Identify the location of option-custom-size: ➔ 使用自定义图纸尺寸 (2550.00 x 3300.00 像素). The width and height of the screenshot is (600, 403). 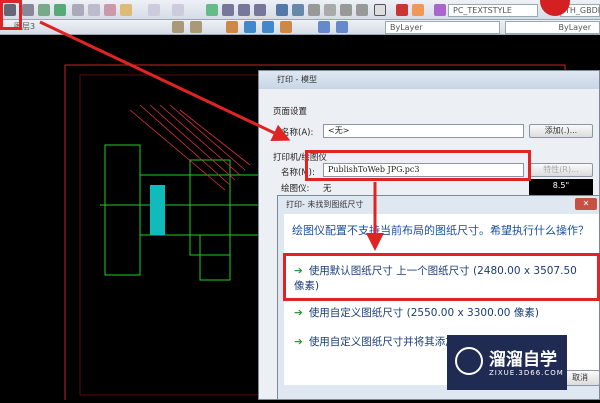
(439, 313).